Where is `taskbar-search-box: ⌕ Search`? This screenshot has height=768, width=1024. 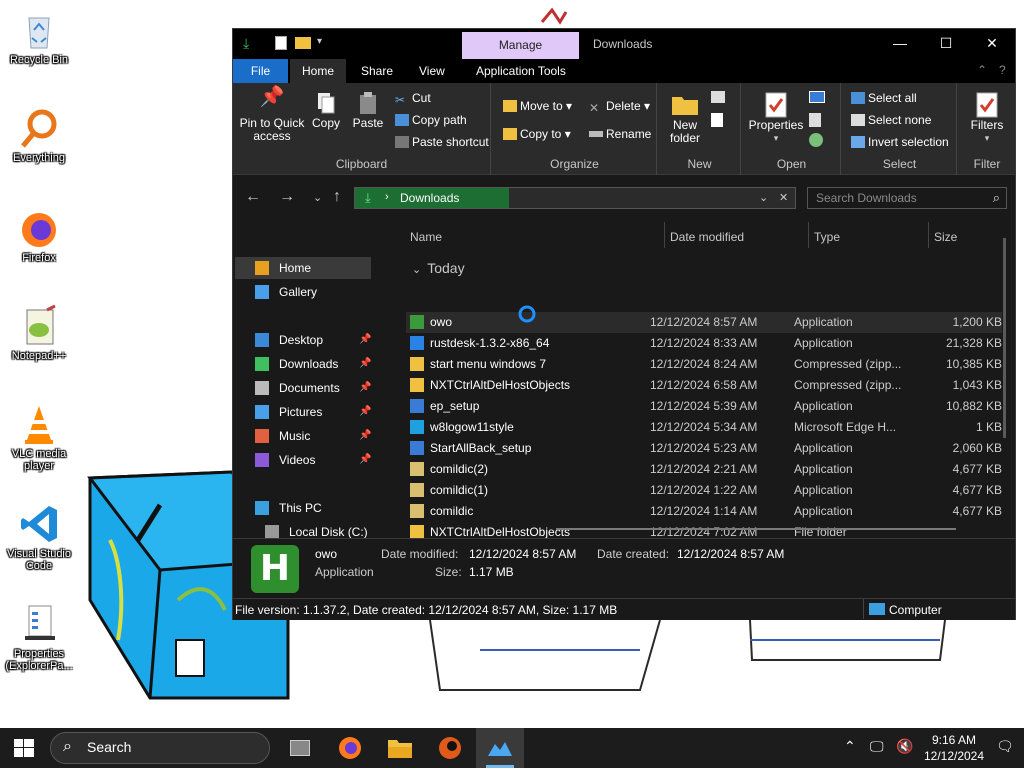 taskbar-search-box: ⌕ Search is located at coordinates (160, 748).